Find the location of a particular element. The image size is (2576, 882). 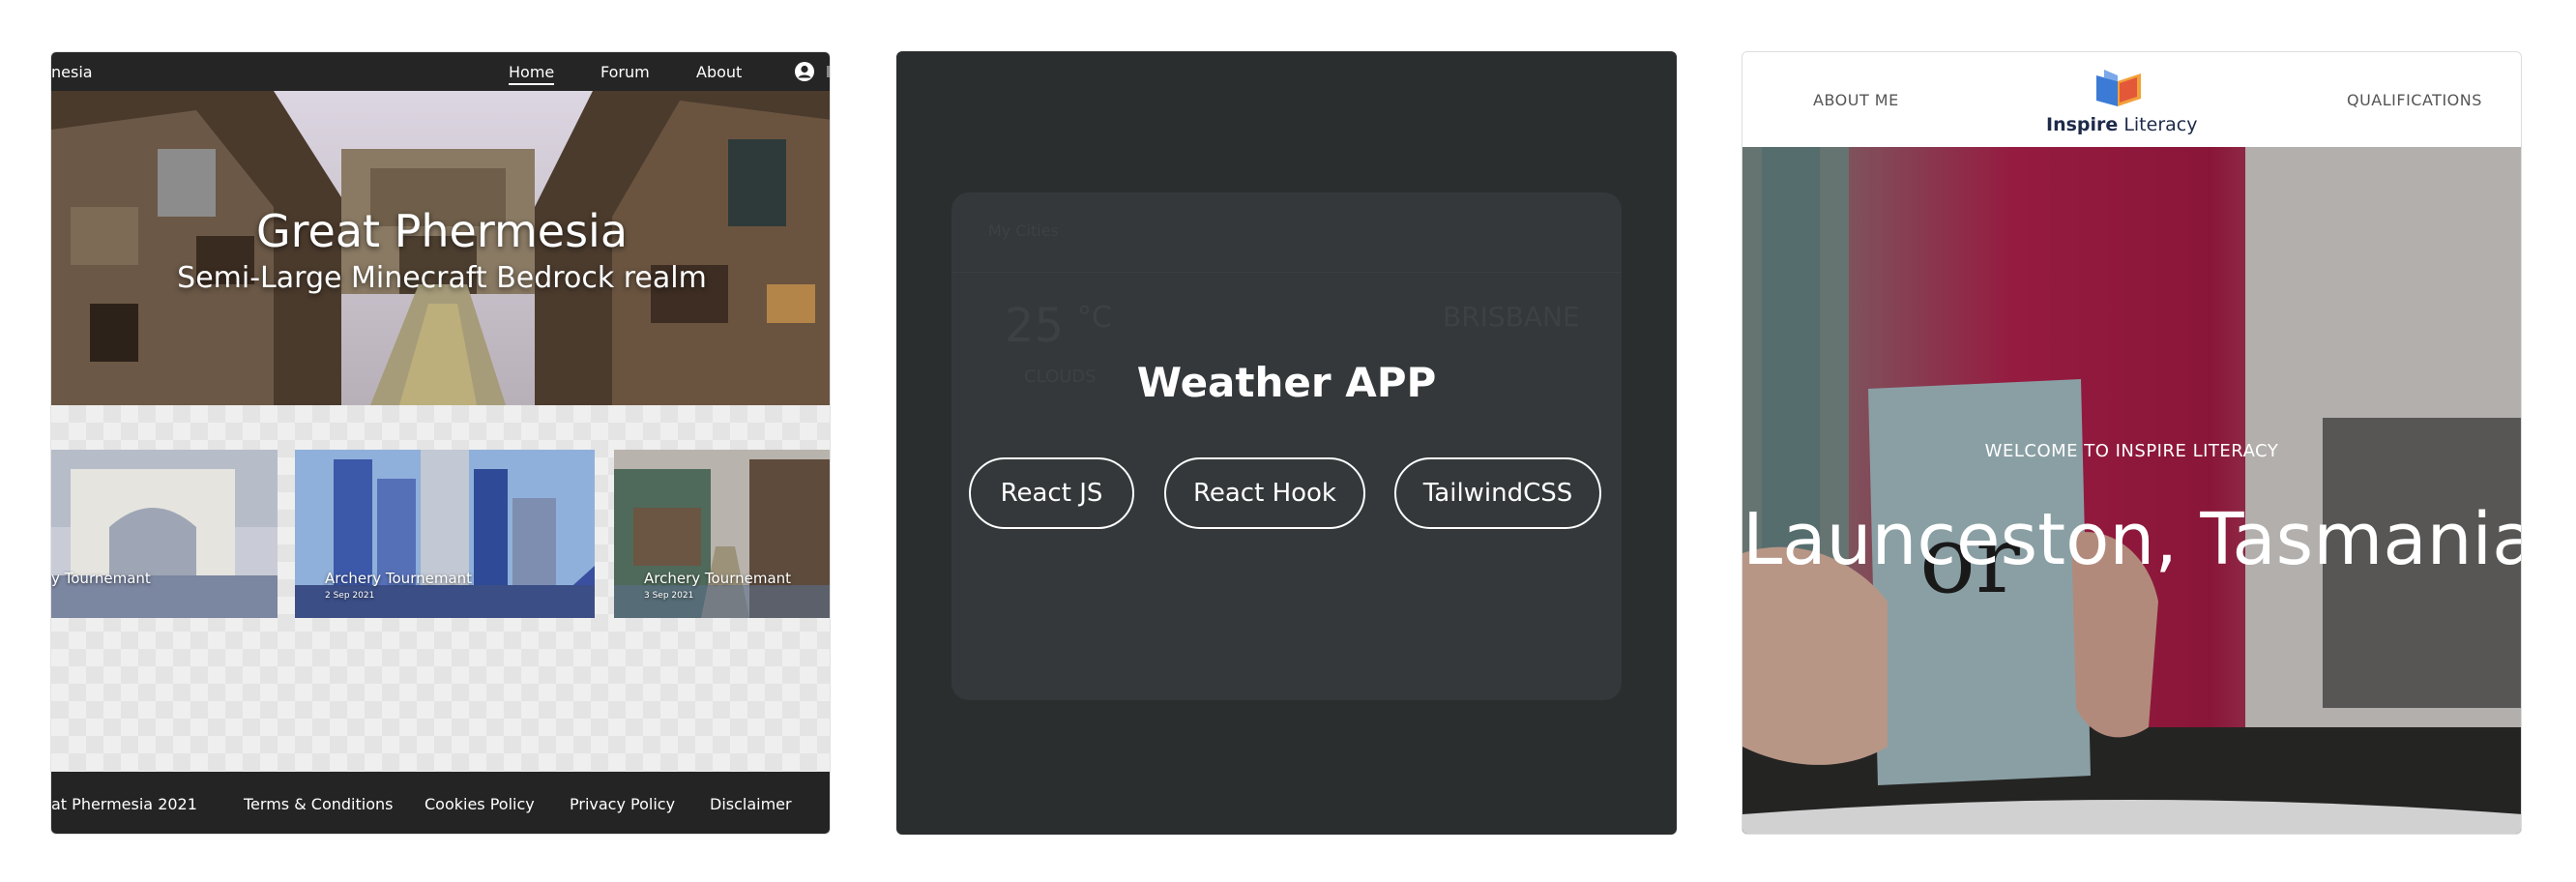

event-card: Archery Tournemant 2 Sep 2021 is located at coordinates (445, 534).